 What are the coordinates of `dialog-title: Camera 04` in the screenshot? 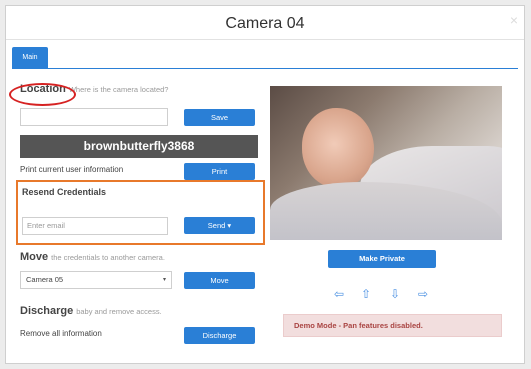 It's located at (265, 23).